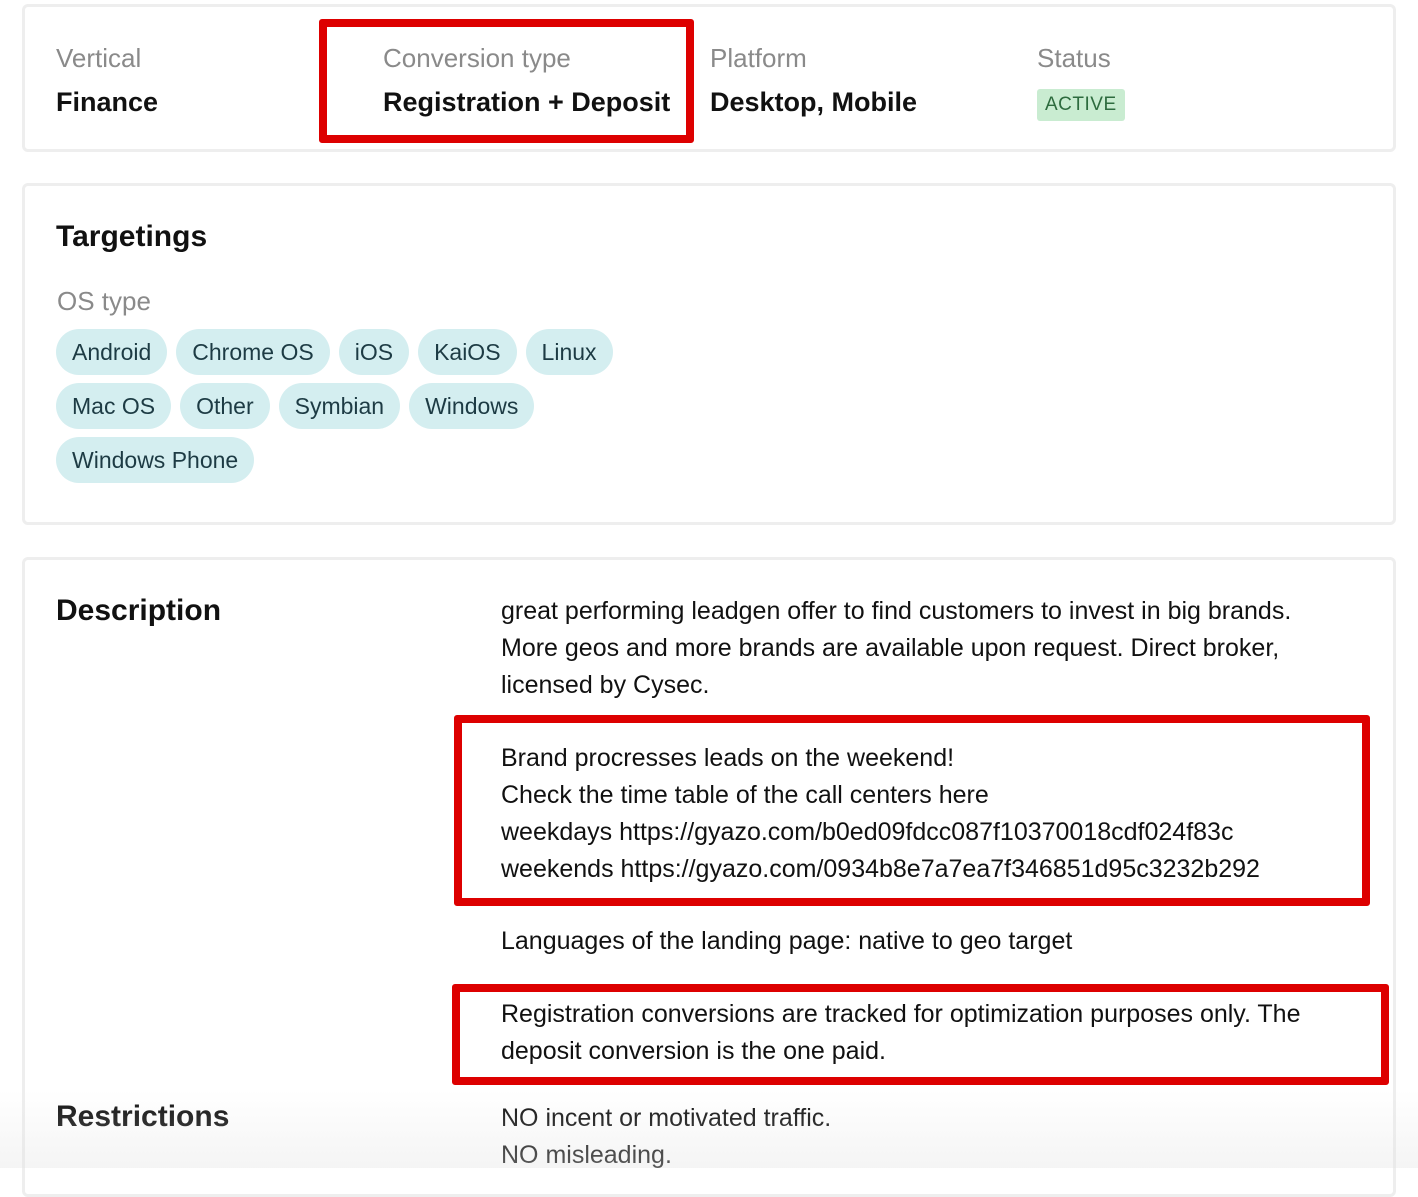 Image resolution: width=1418 pixels, height=1197 pixels. I want to click on os-type-chip: Android, so click(112, 352).